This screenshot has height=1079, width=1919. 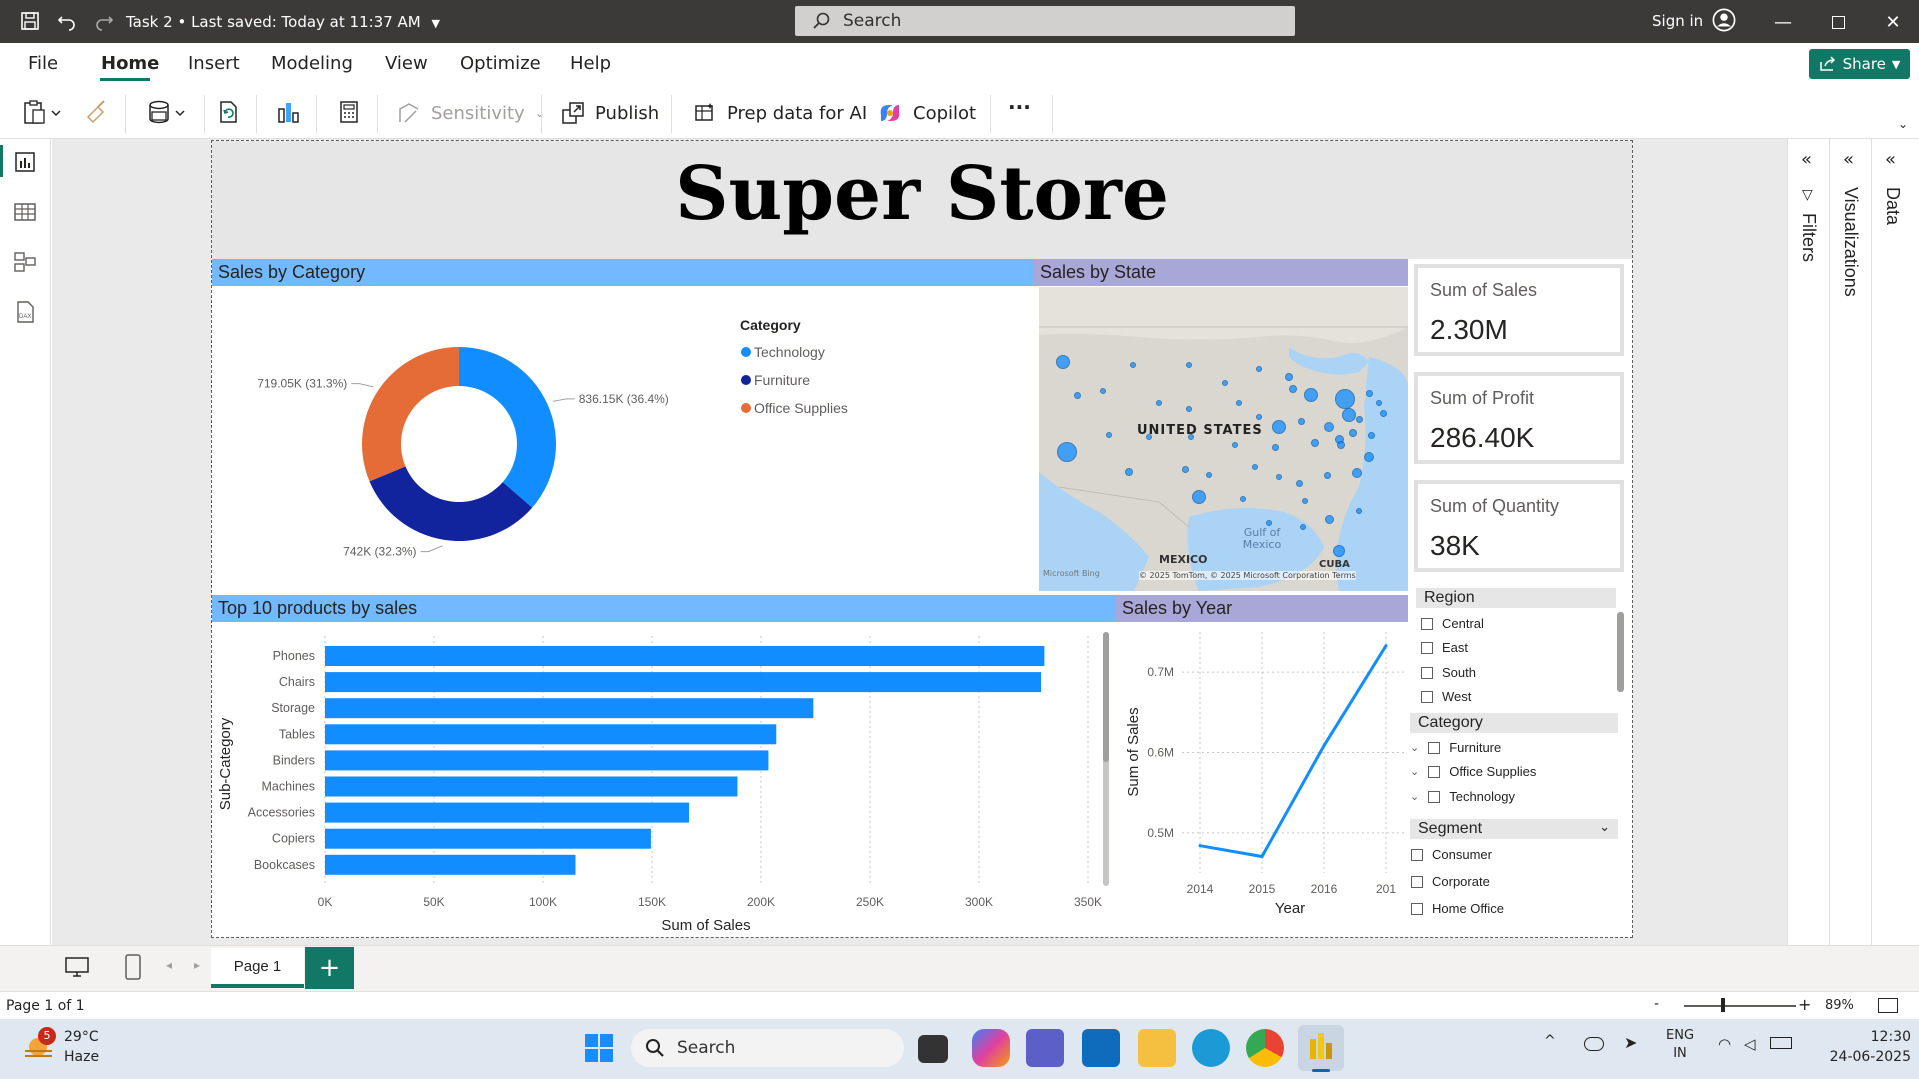 What do you see at coordinates (1903, 124) in the screenshot?
I see `collapse-ribbon-icon: ⌄` at bounding box center [1903, 124].